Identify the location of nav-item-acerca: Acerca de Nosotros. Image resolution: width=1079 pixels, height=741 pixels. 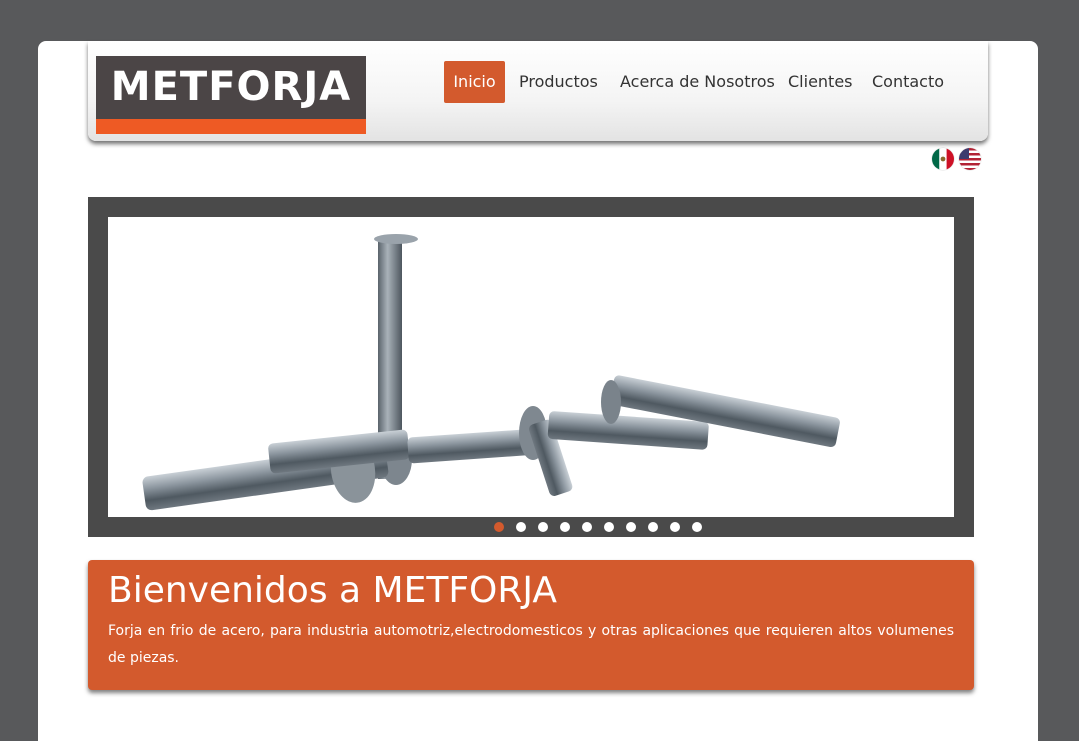
(697, 82).